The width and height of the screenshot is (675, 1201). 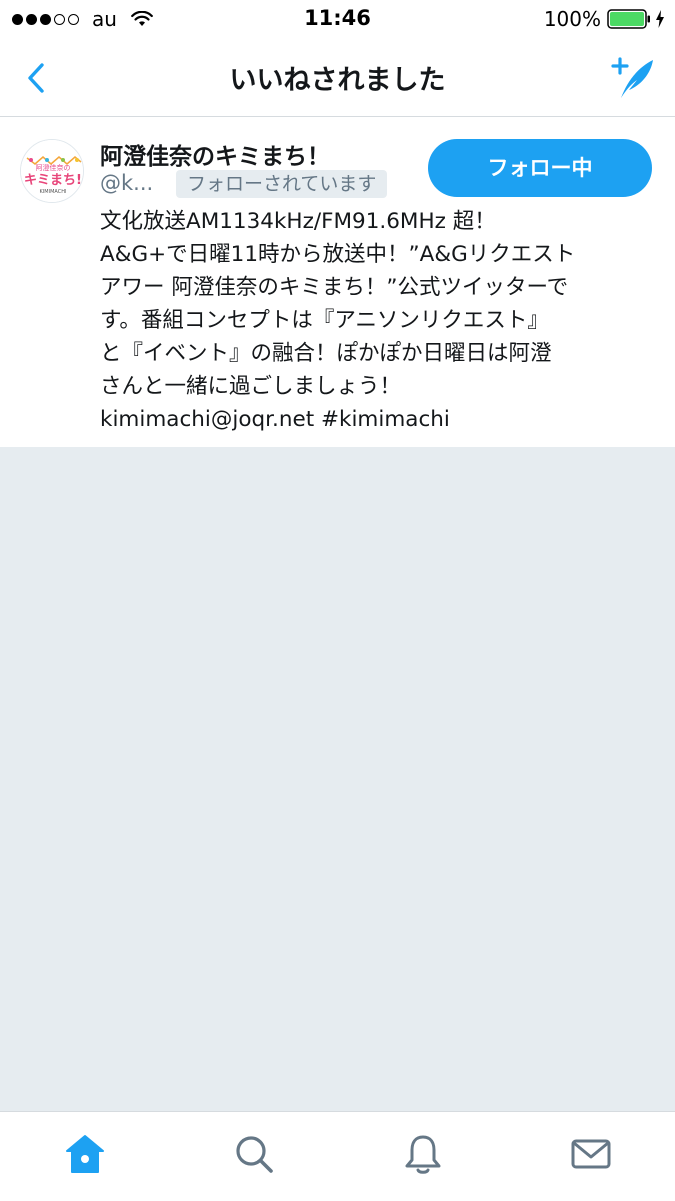 I want to click on search-icon, so click(x=254, y=1154).